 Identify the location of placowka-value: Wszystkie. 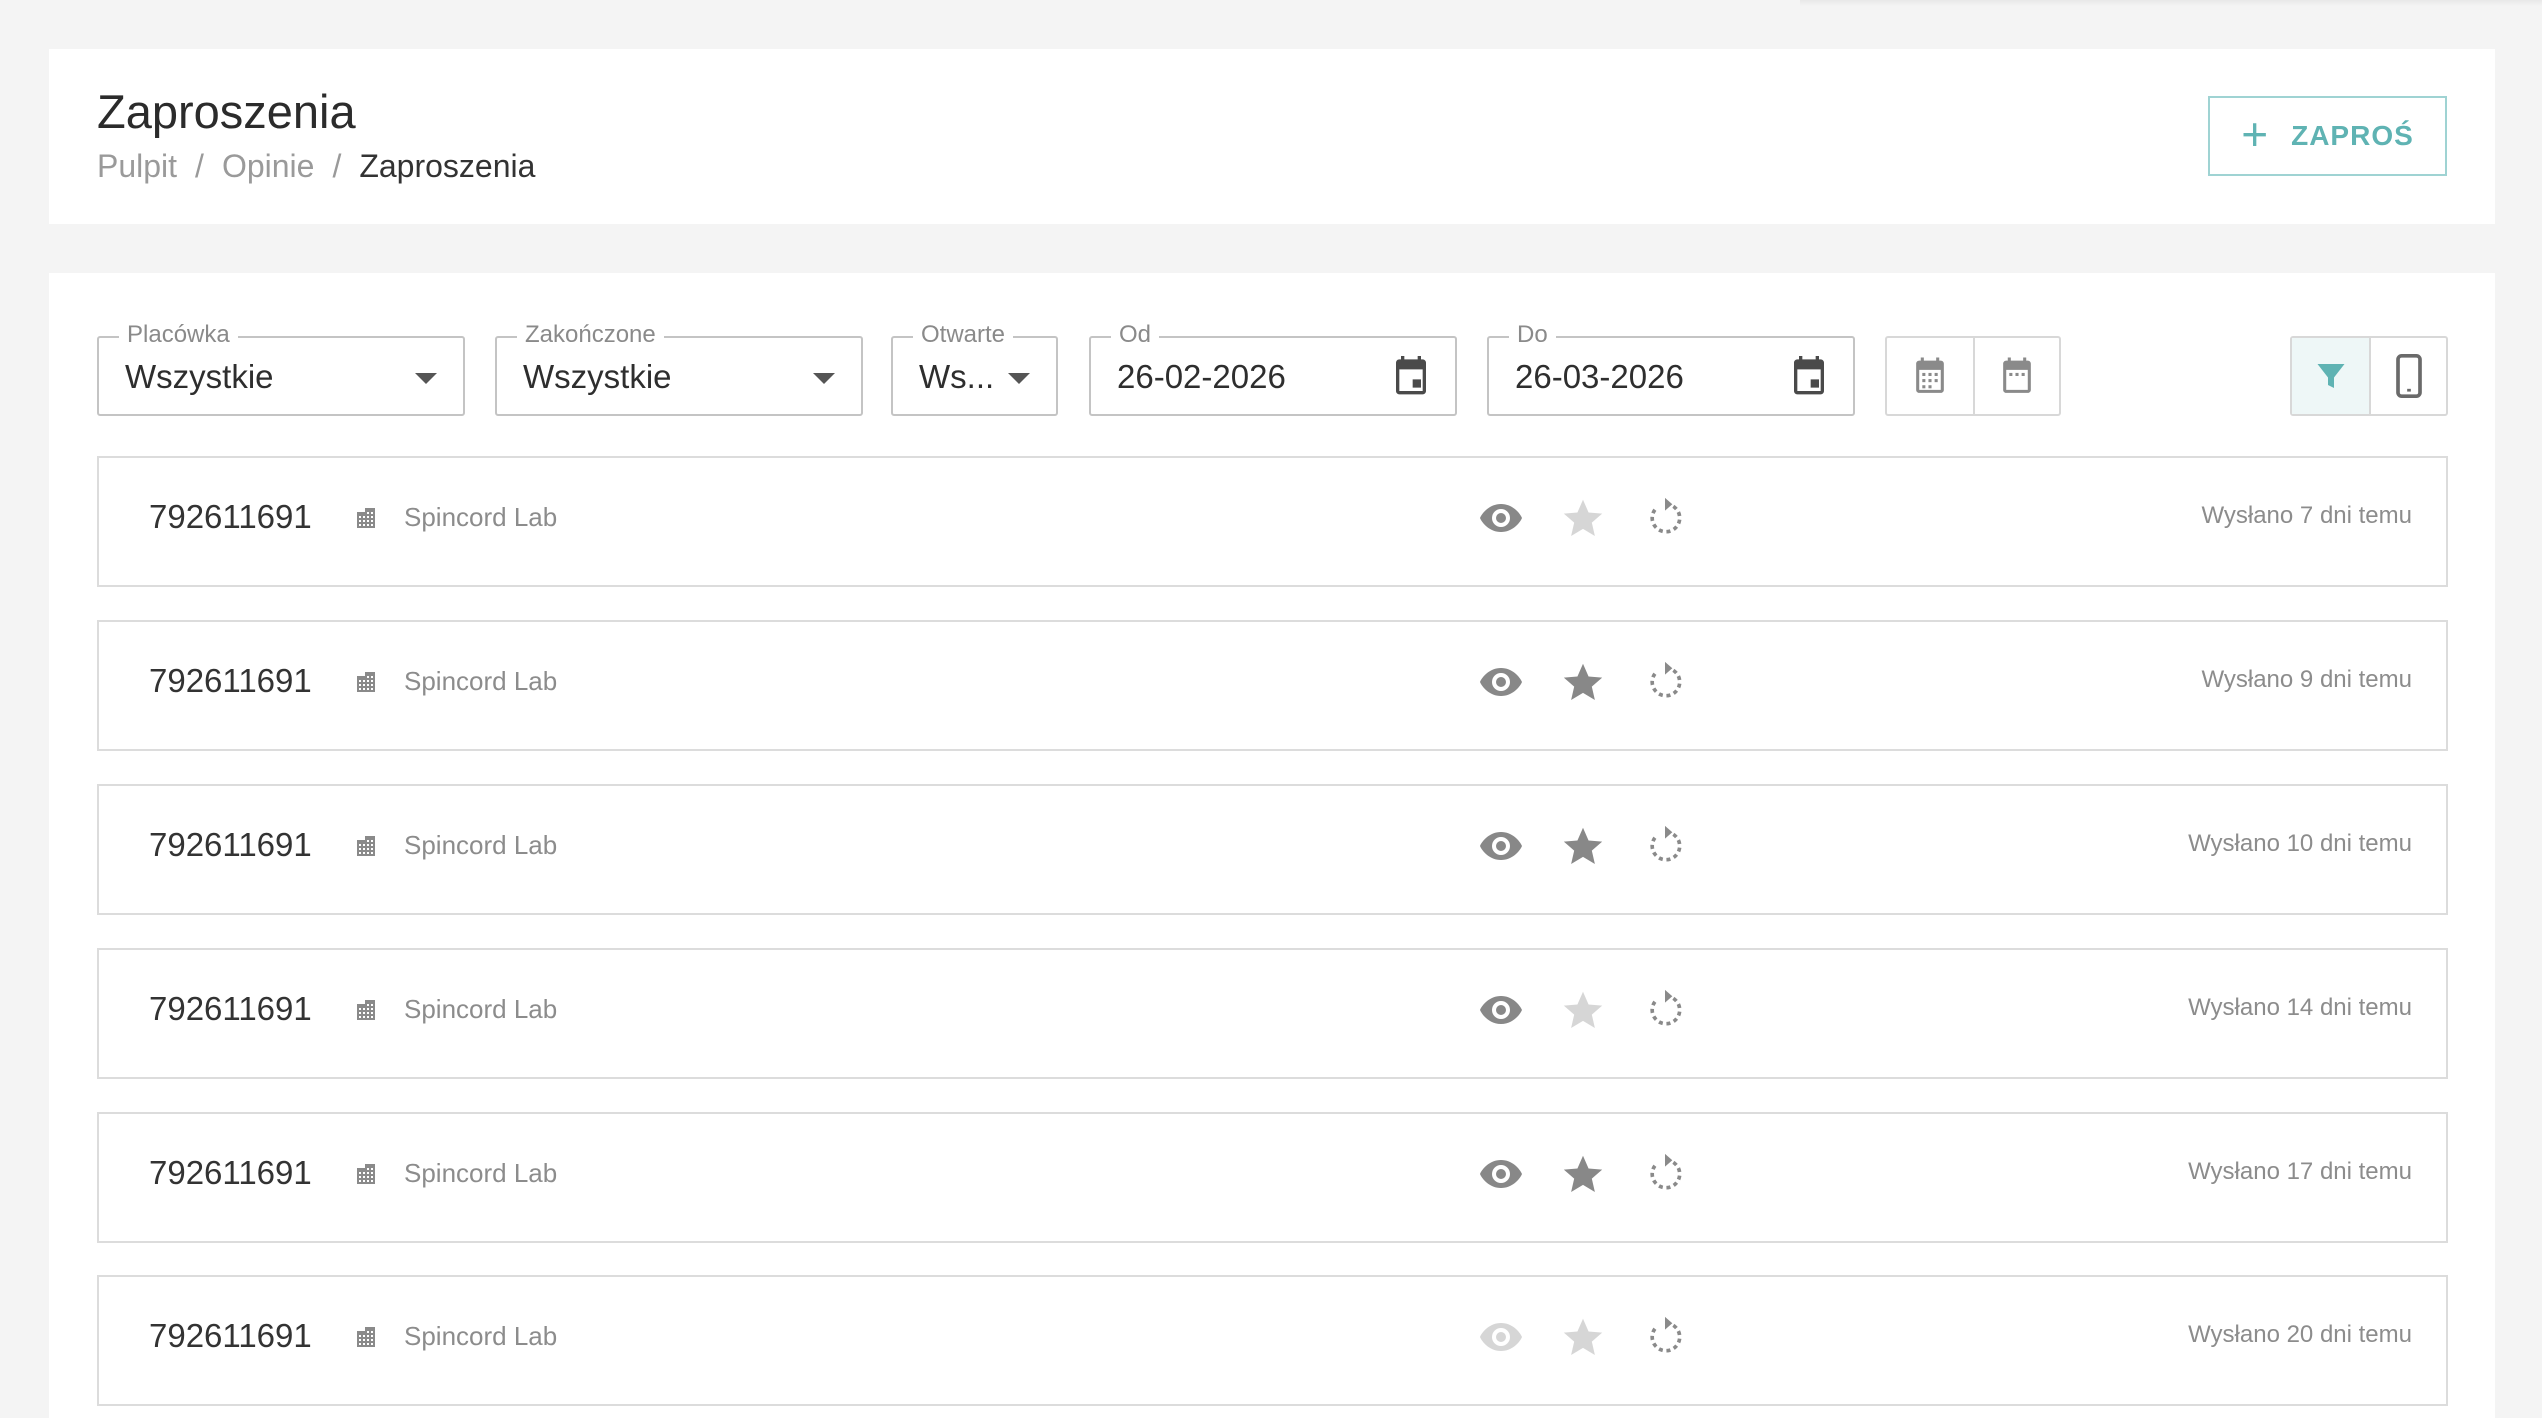
(199, 376).